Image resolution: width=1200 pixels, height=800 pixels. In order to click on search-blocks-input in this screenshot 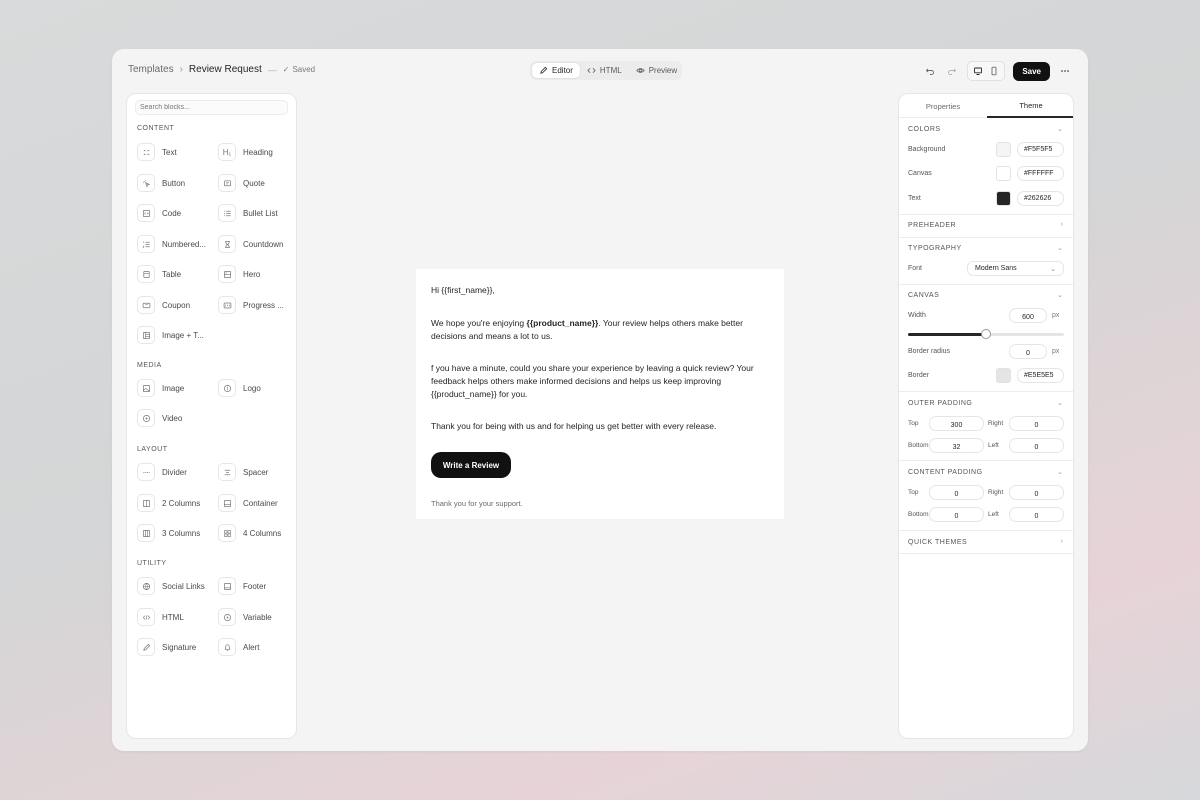, I will do `click(211, 107)`.